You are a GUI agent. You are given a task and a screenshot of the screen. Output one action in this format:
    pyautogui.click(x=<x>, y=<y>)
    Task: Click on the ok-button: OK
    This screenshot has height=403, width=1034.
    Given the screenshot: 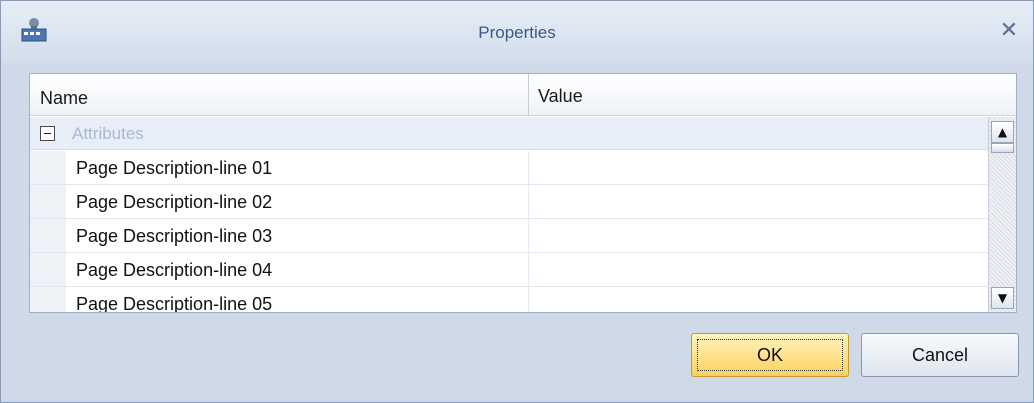 What is the action you would take?
    pyautogui.click(x=770, y=355)
    